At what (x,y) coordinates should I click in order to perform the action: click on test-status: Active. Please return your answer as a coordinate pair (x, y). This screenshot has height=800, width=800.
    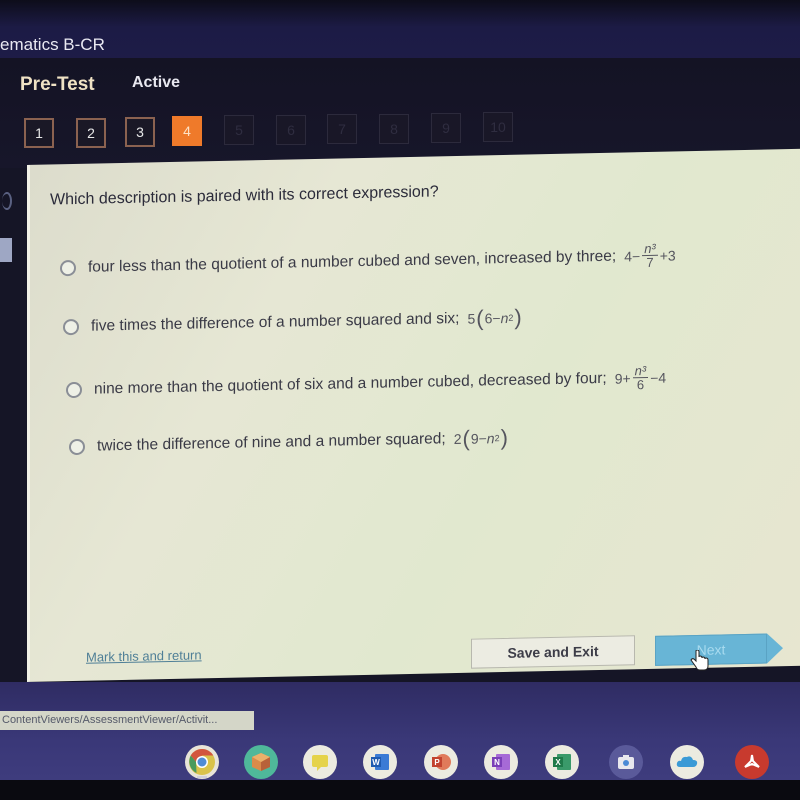
    Looking at the image, I should click on (156, 82).